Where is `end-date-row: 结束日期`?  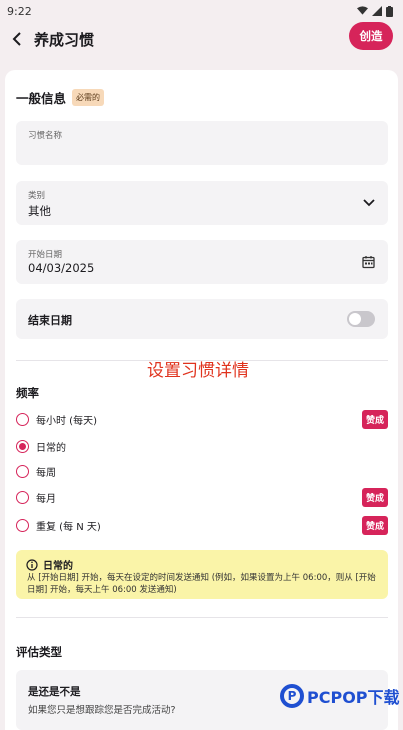
end-date-row: 结束日期 is located at coordinates (202, 319).